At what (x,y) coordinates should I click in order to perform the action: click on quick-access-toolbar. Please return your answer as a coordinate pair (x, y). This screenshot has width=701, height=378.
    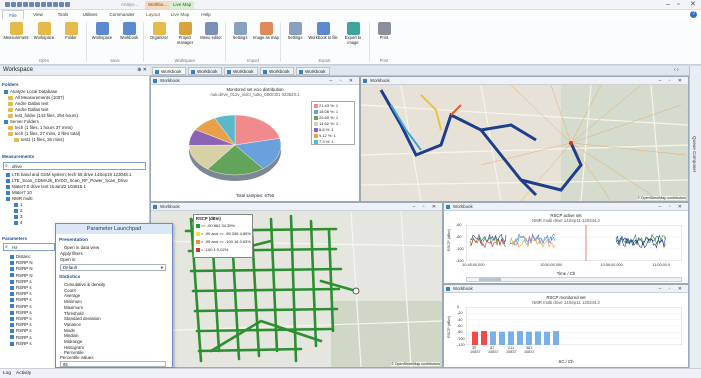
    Looking at the image, I should click on (37, 4).